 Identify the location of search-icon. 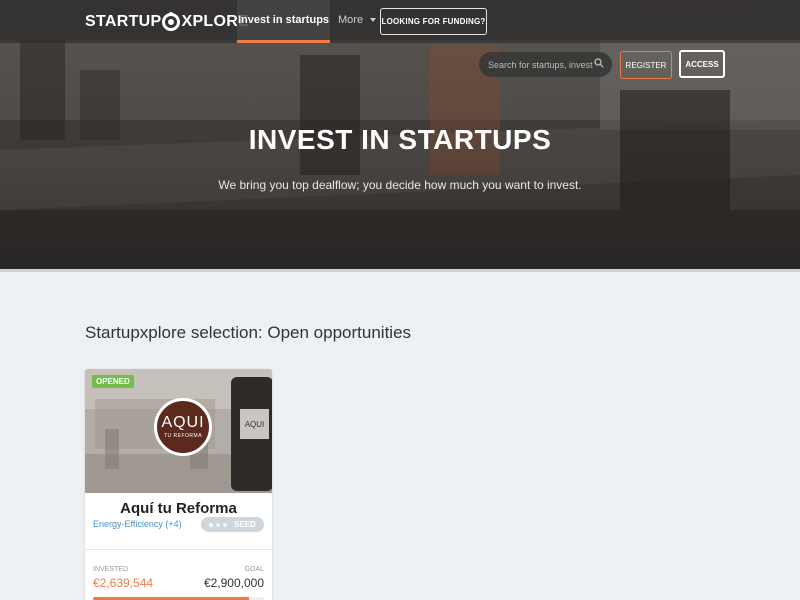
(599, 63).